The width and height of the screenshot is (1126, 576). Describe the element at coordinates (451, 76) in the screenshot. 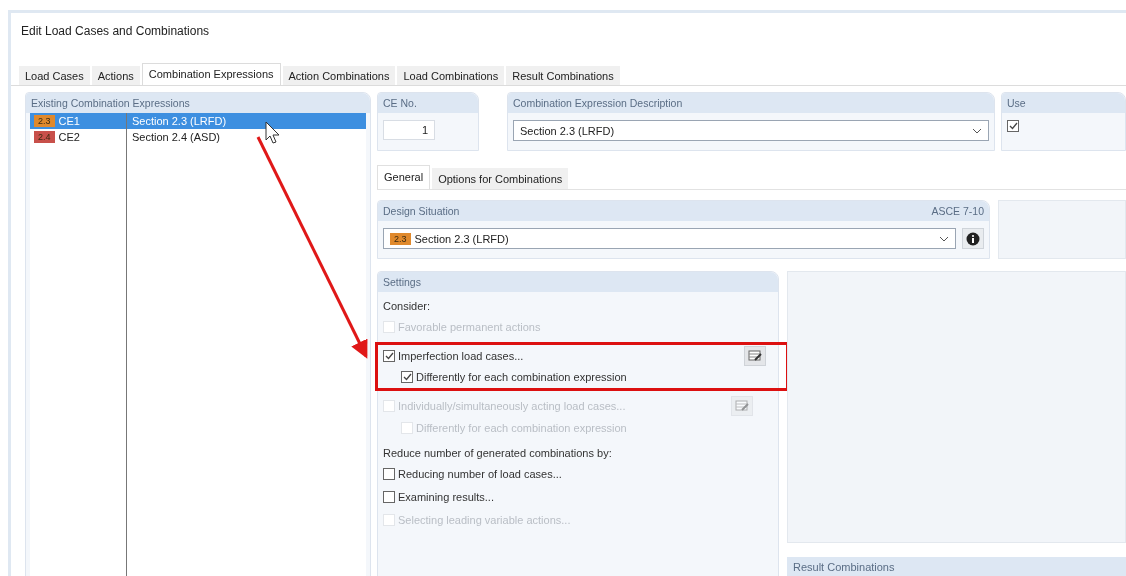

I see `tab: Load Combinations` at that location.